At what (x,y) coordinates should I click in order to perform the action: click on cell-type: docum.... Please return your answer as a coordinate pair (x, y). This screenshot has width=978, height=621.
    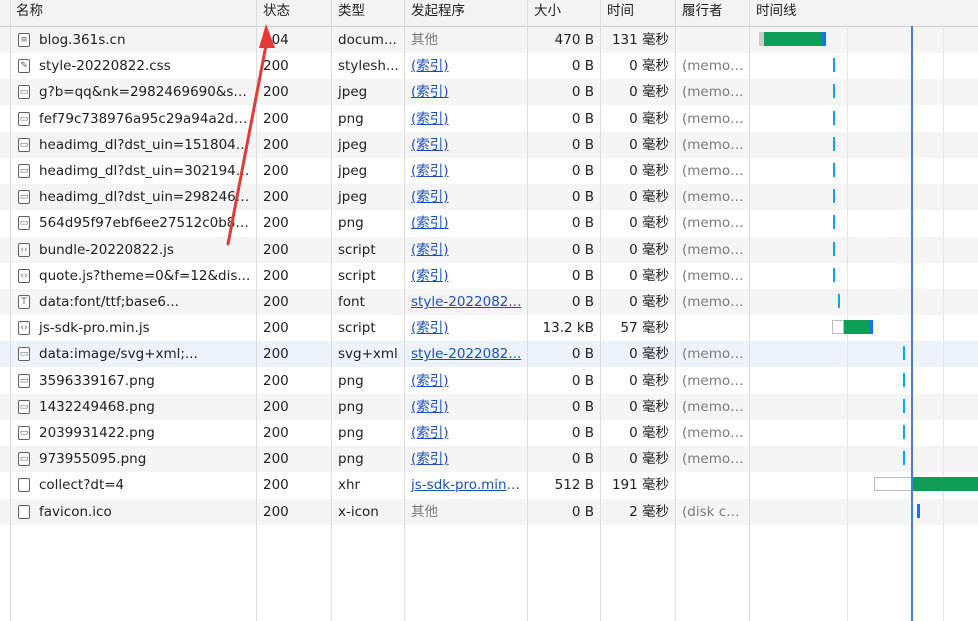
    Looking at the image, I should click on (367, 40).